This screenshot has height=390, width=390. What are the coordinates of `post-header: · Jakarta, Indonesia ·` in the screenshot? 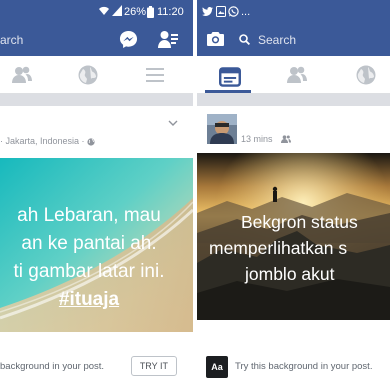 It's located at (96, 132).